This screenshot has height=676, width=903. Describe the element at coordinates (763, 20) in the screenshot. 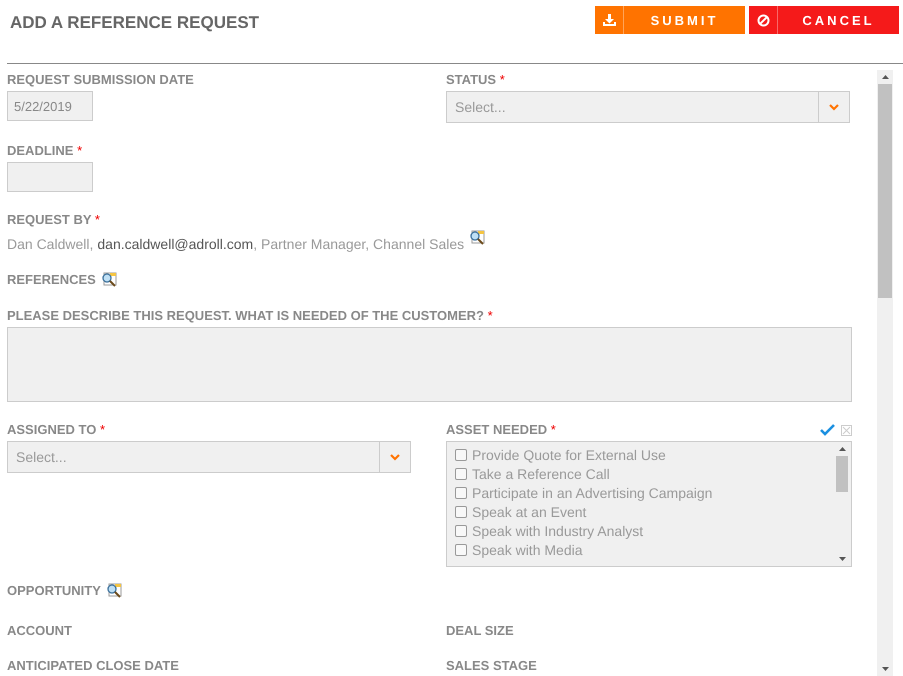

I see `prohibited-icon` at that location.